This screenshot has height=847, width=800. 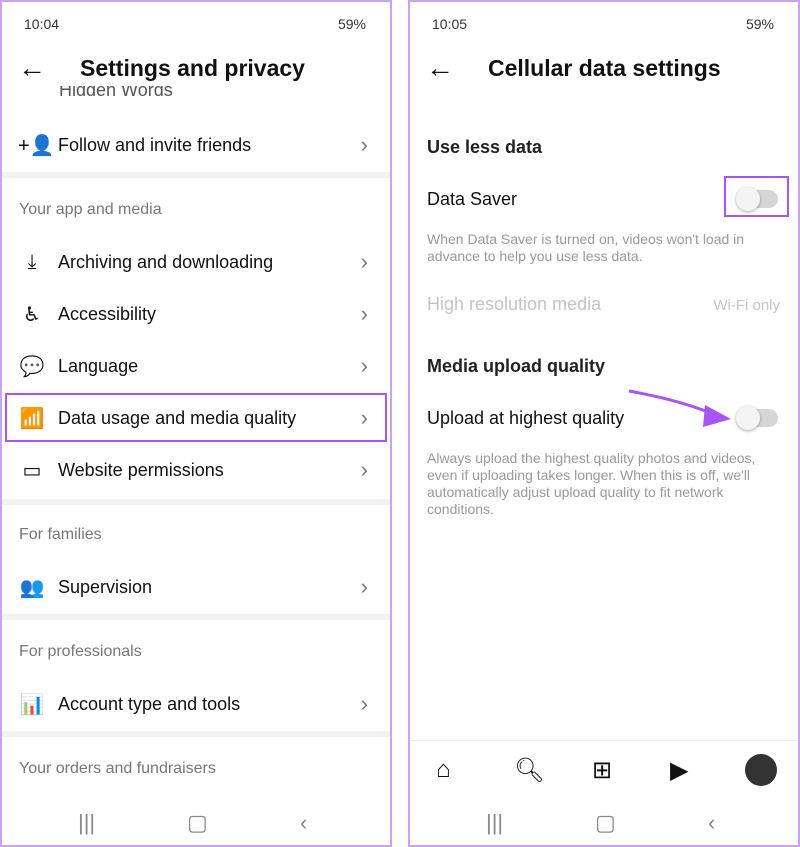 What do you see at coordinates (196, 262) in the screenshot?
I see `item-archiving: ⤓ Archiving and downloading ›` at bounding box center [196, 262].